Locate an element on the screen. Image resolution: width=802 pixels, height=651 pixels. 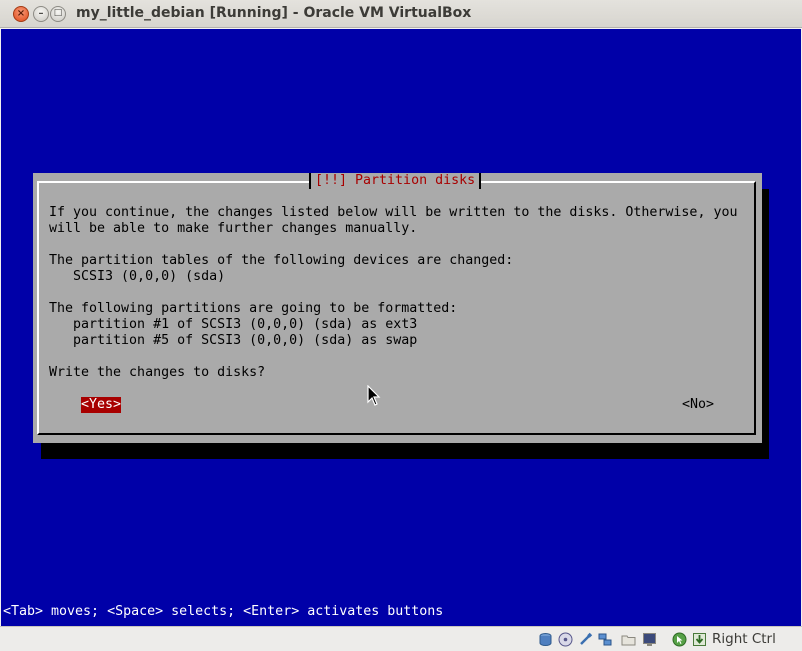
hard-disk-icon is located at coordinates (545, 639).